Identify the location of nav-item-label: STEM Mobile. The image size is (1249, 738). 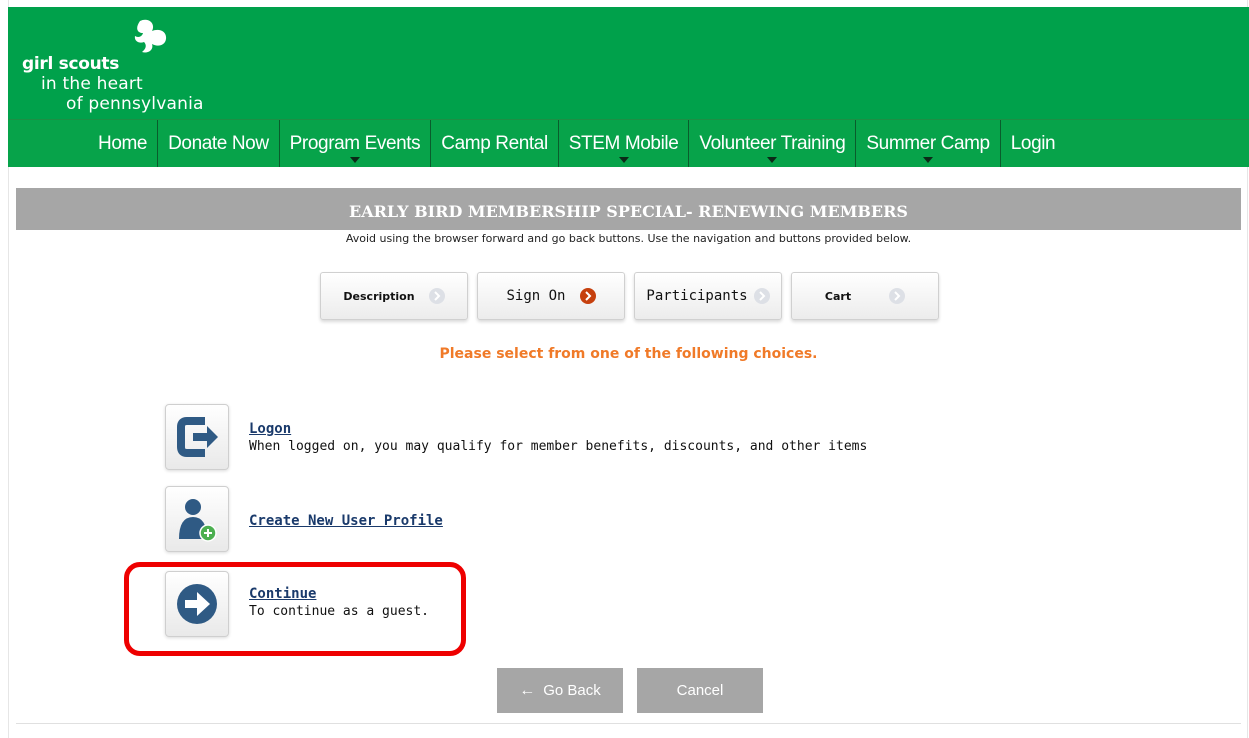
(623, 143).